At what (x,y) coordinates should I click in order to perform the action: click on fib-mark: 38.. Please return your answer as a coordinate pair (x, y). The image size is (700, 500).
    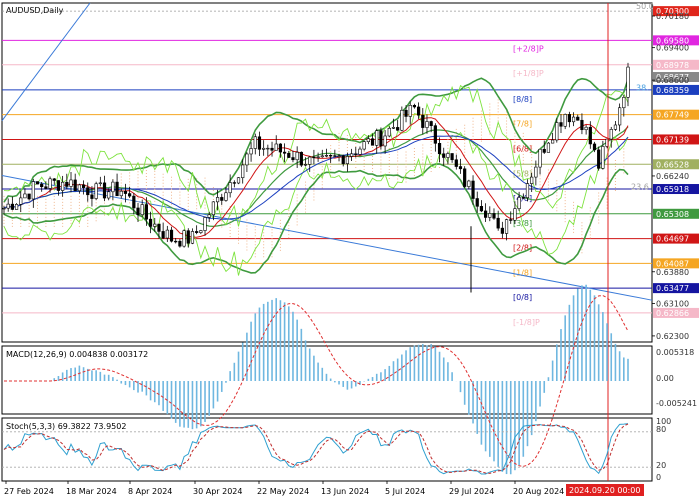
    Looking at the image, I should click on (642, 87).